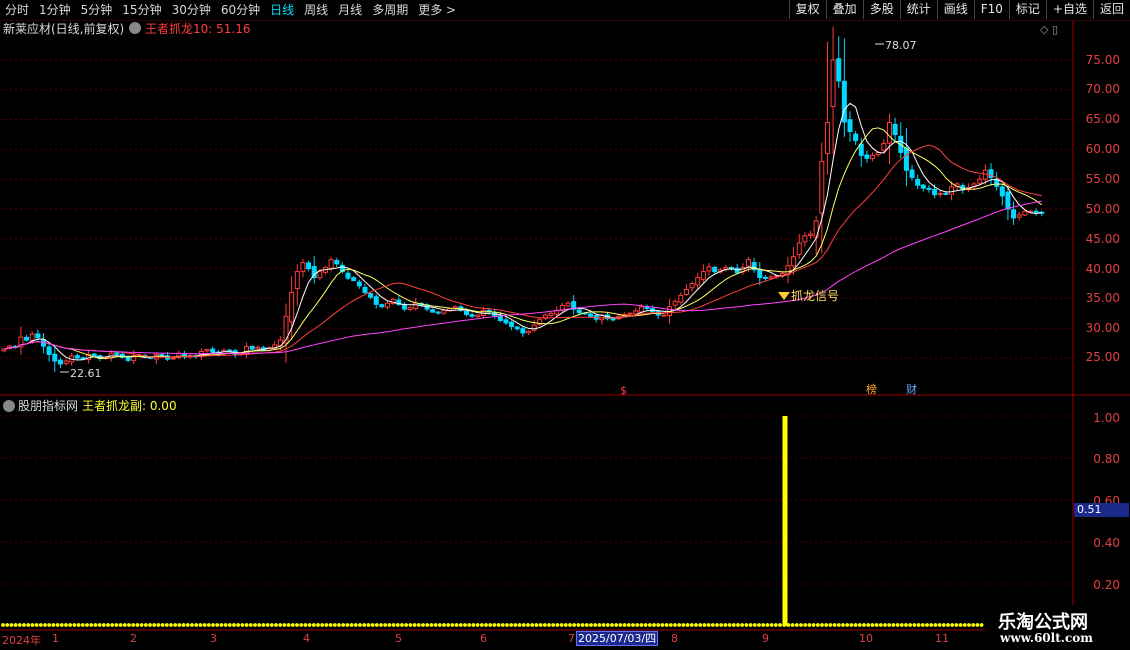  I want to click on sub-tick: 1.00, so click(1106, 418).